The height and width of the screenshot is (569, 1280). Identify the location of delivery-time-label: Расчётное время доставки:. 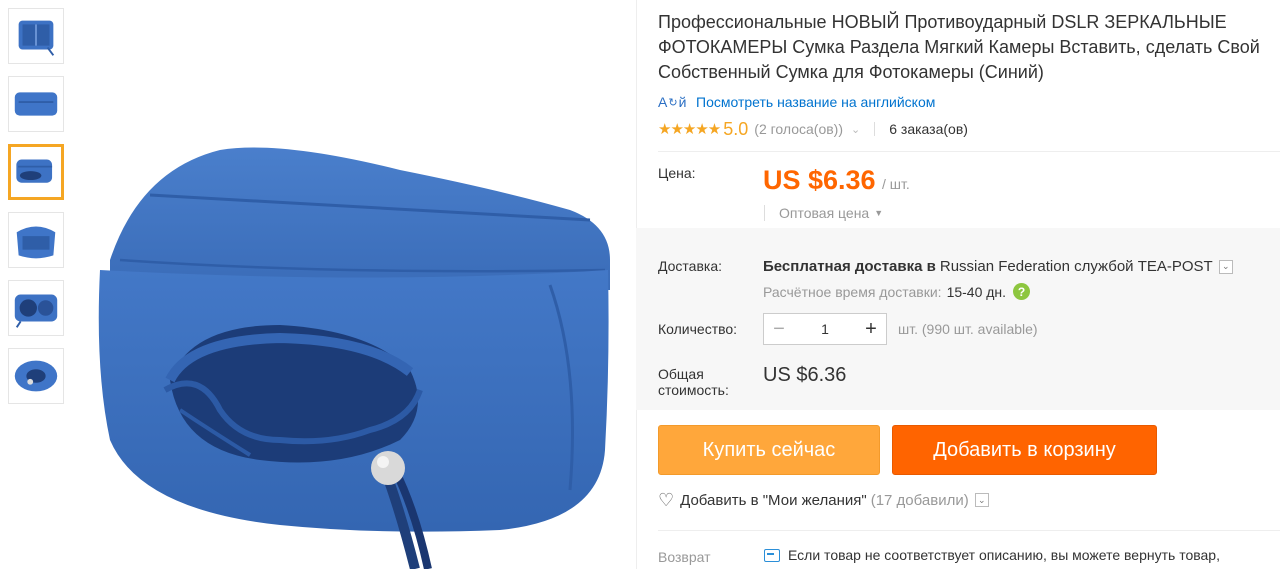
(852, 291).